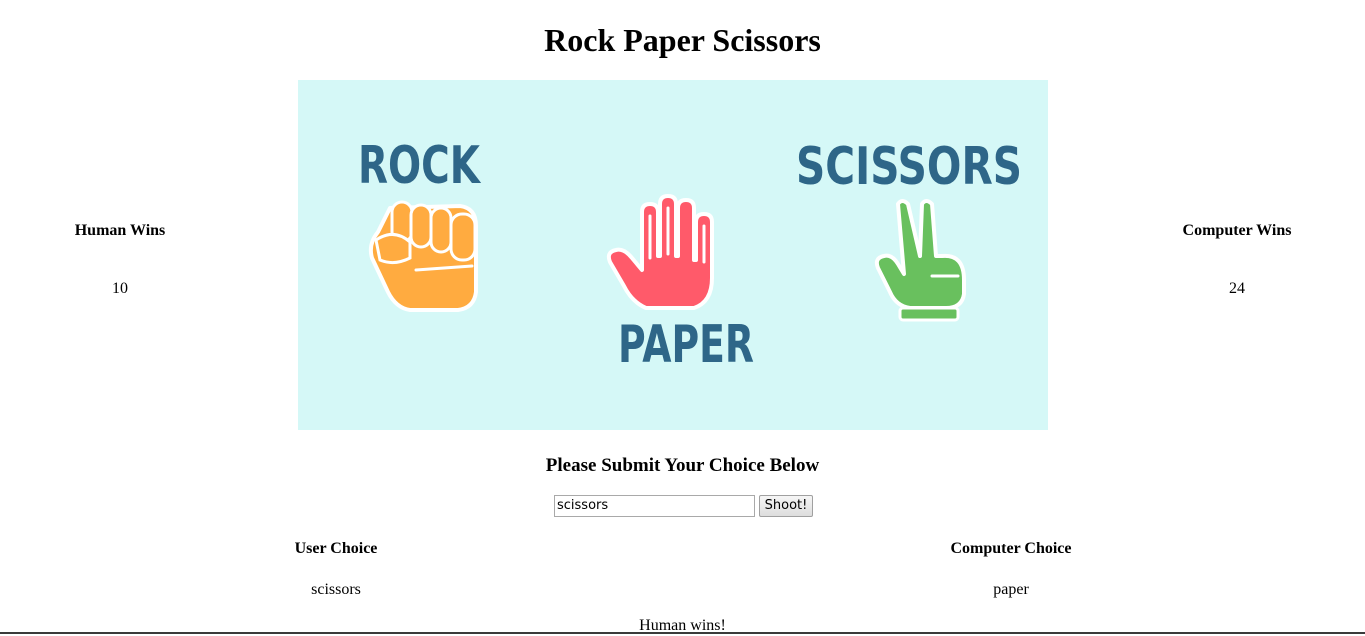 This screenshot has height=636, width=1365. Describe the element at coordinates (336, 548) in the screenshot. I see `user-choice-label: User Choice` at that location.